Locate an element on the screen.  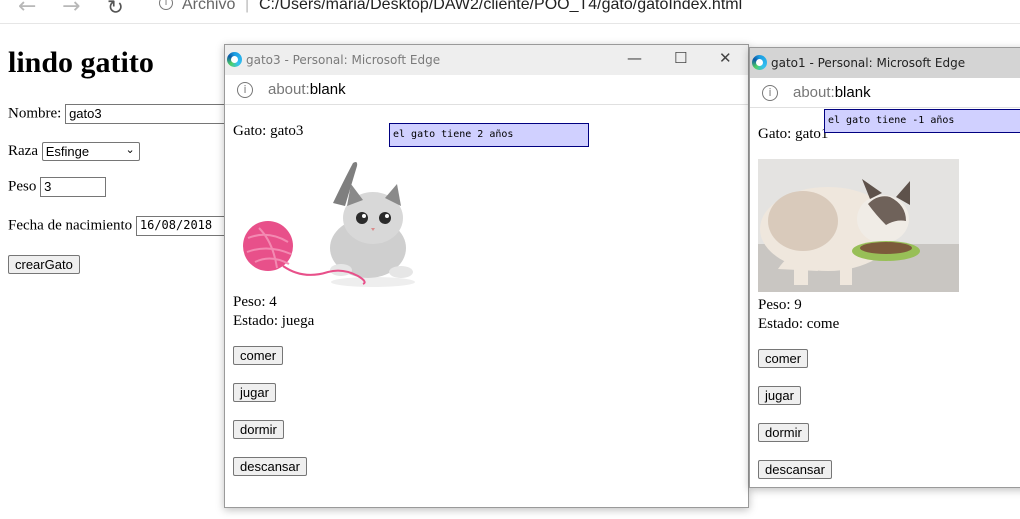
peso-row: Peso 3 is located at coordinates (57, 187).